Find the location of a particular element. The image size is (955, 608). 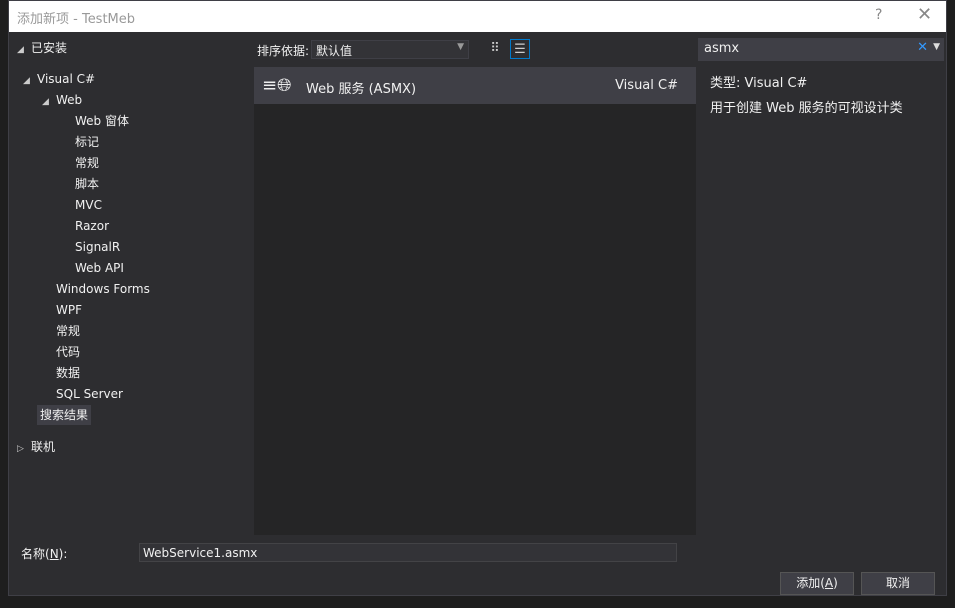

grid-view-icon: ⠿ is located at coordinates (495, 49).